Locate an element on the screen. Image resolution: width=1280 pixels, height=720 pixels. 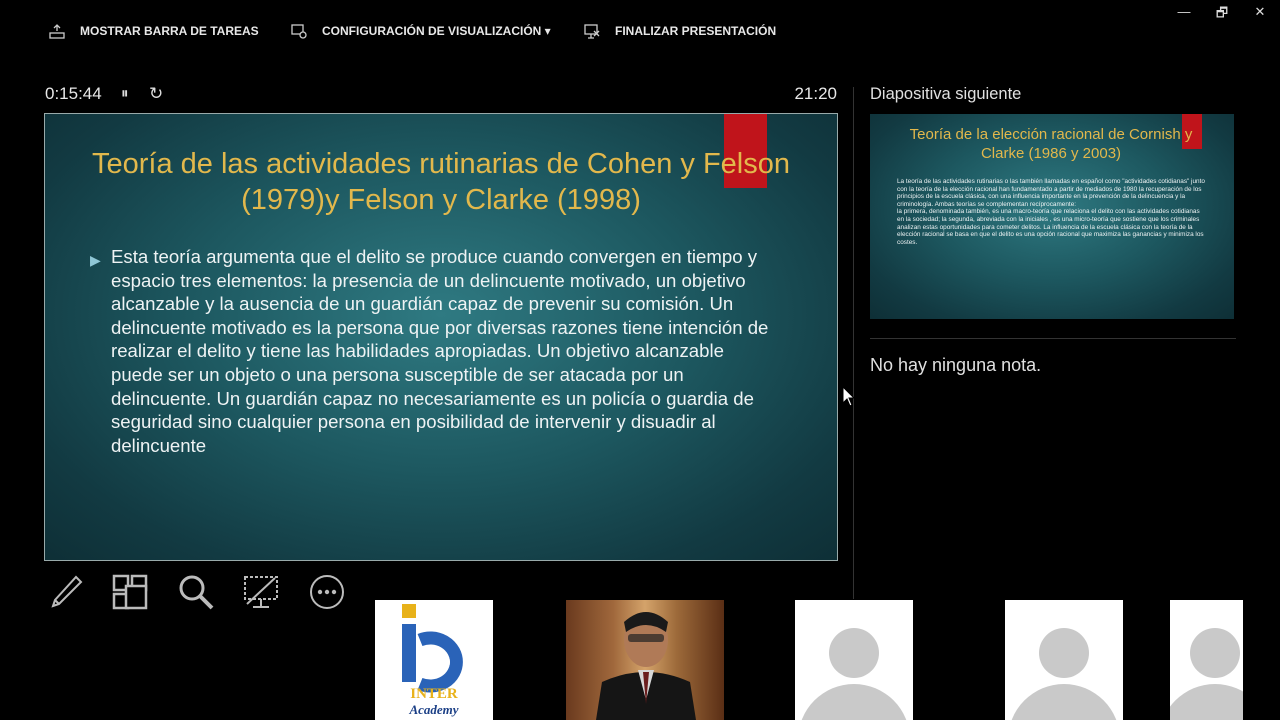
black-screen-icon is located at coordinates (261, 592).